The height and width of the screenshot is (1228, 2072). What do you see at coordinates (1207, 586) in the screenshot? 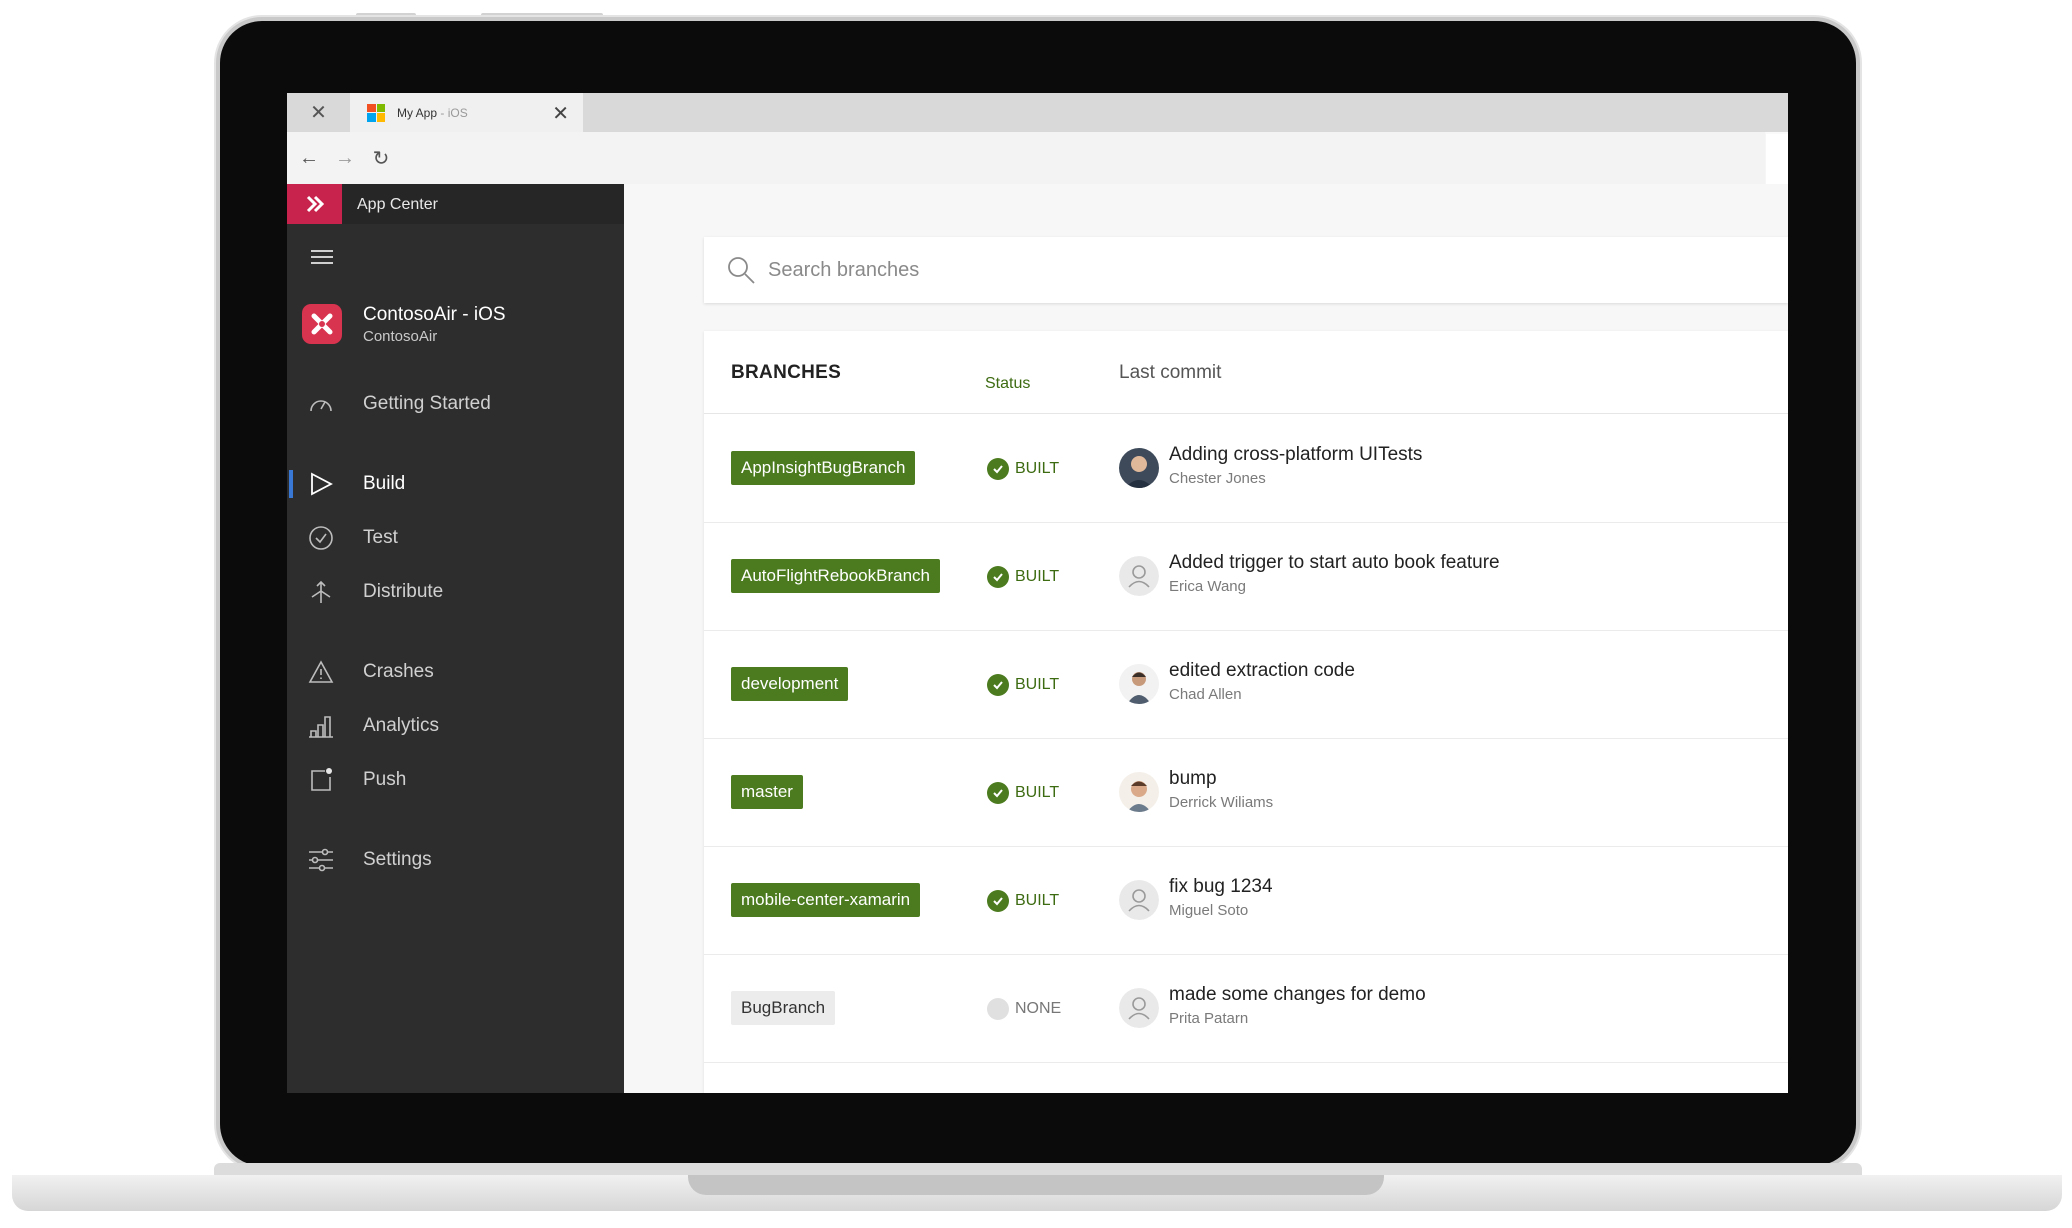
I see `commit-author: Erica Wang` at bounding box center [1207, 586].